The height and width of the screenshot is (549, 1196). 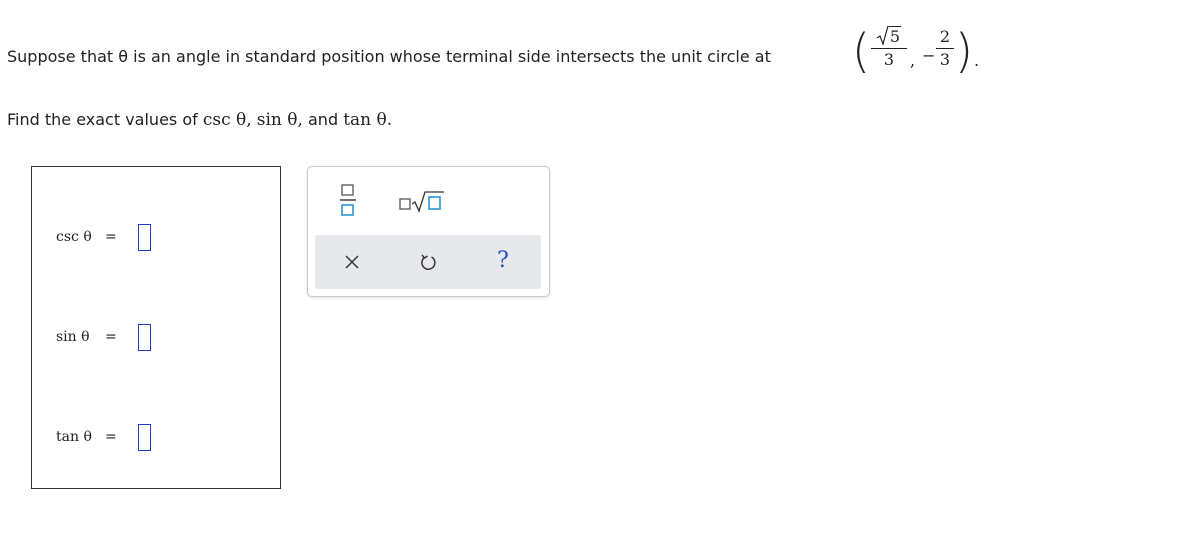 What do you see at coordinates (144, 437) in the screenshot?
I see `tan-answer-input` at bounding box center [144, 437].